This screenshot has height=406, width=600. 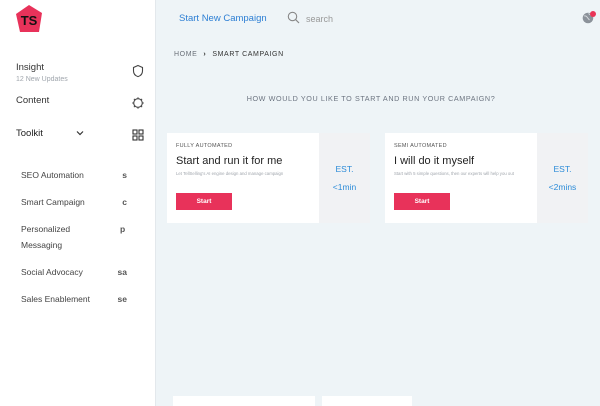 What do you see at coordinates (562, 187) in the screenshot?
I see `estimate-value: <2mins` at bounding box center [562, 187].